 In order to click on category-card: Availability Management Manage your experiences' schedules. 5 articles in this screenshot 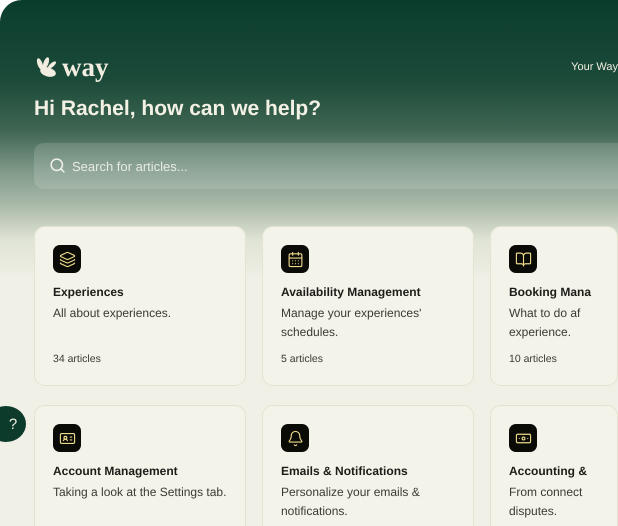, I will do `click(368, 306)`.